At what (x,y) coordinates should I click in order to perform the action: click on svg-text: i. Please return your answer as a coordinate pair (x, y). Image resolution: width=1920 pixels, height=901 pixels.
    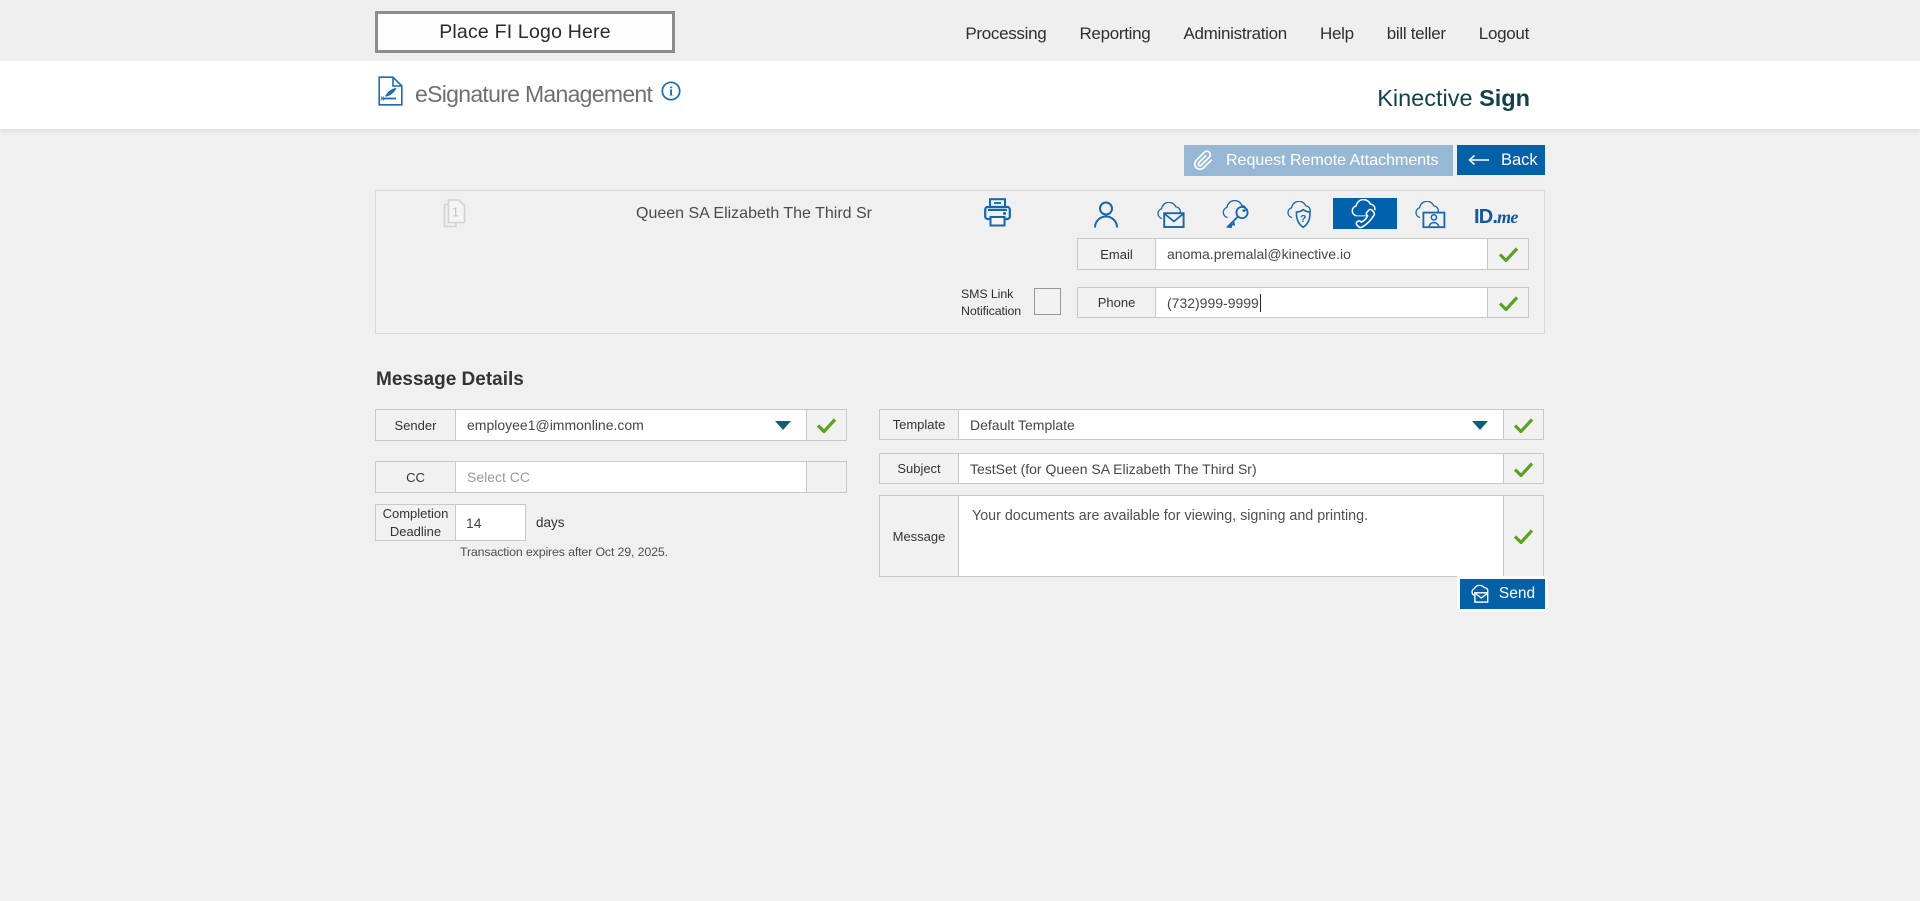
    Looking at the image, I should click on (671, 91).